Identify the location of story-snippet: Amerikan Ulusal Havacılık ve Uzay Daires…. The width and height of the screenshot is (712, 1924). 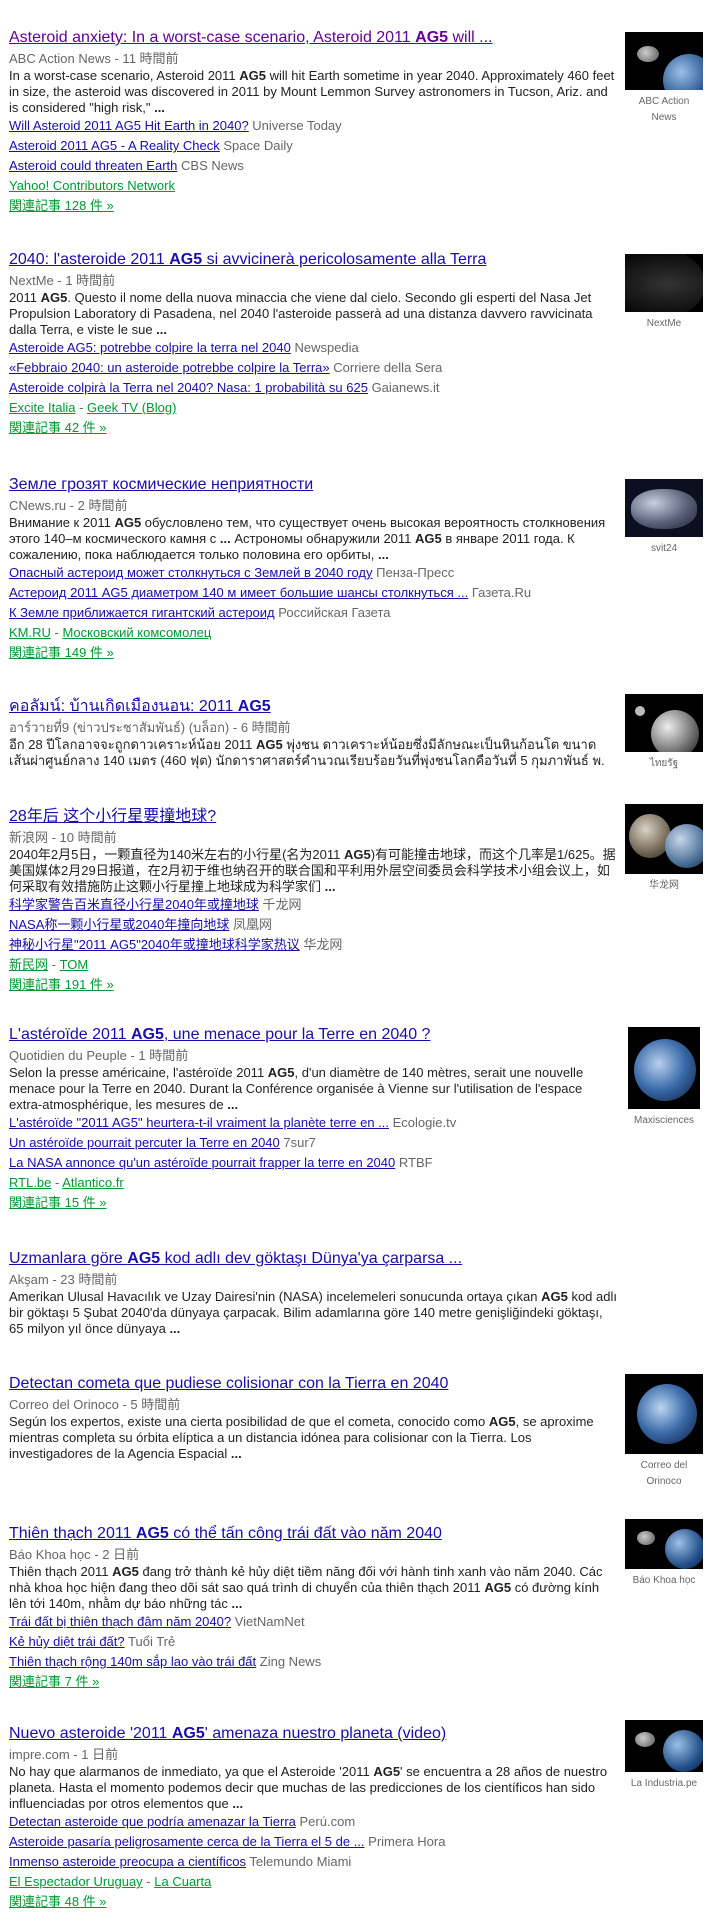
(313, 1312).